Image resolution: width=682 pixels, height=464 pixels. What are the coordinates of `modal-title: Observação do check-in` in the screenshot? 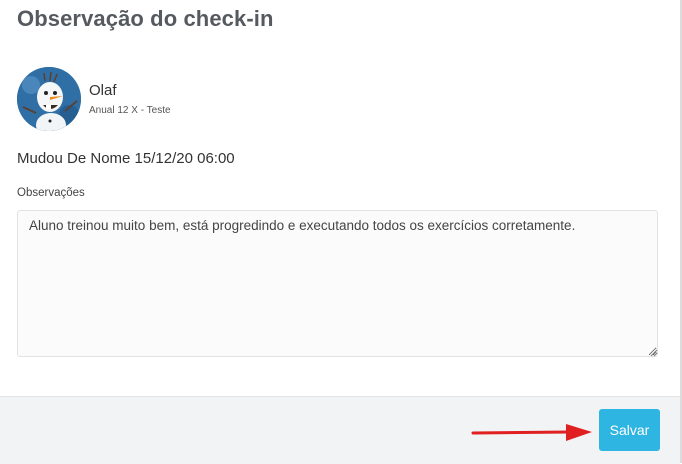 It's located at (145, 18).